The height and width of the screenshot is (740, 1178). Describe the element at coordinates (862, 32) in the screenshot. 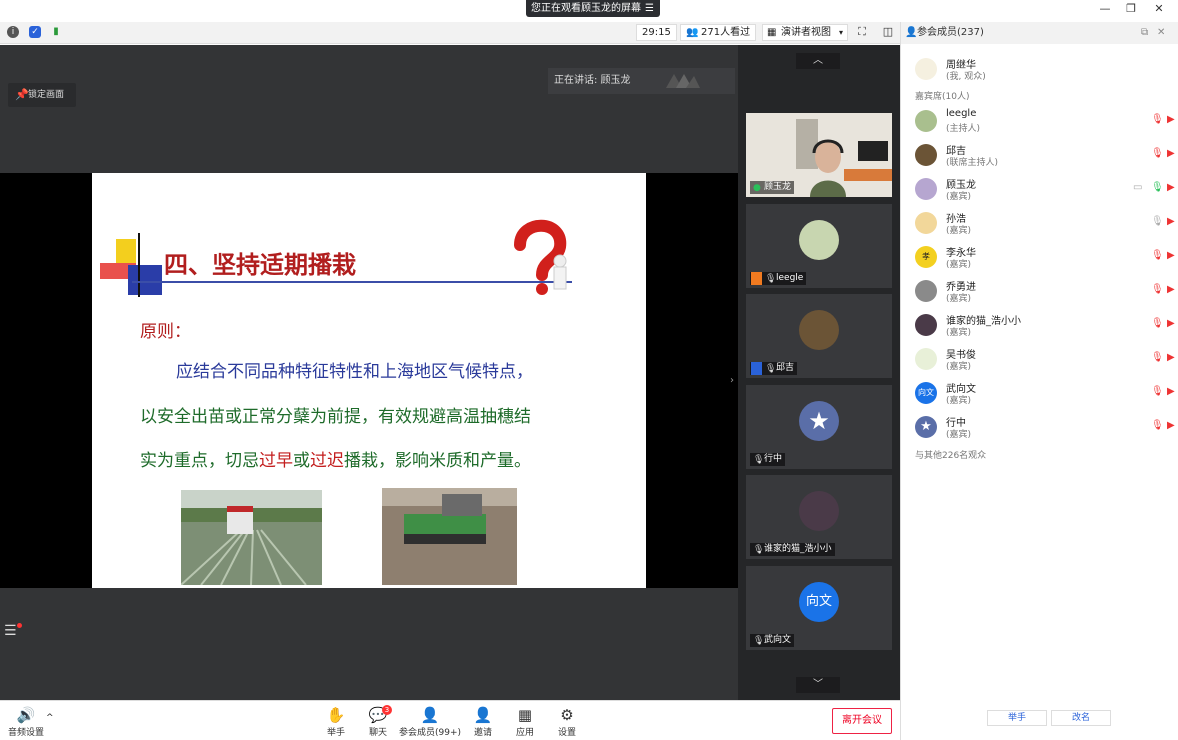

I see `fullscreen-icon: ⛶` at that location.